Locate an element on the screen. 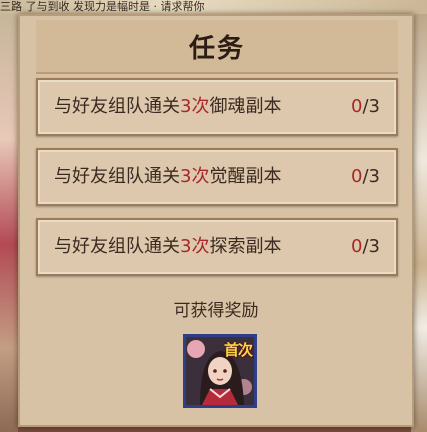  task-description: 与好友组队通关3次探索副本 is located at coordinates (167, 247).